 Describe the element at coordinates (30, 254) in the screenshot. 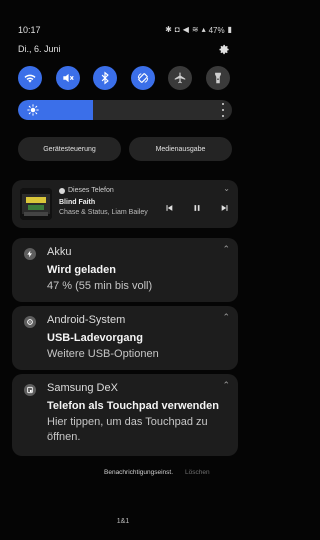

I see `bolt-icon` at that location.